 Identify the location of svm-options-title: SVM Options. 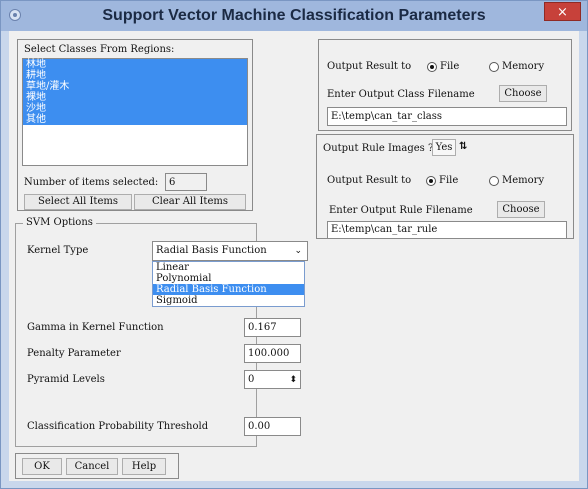
(59, 222).